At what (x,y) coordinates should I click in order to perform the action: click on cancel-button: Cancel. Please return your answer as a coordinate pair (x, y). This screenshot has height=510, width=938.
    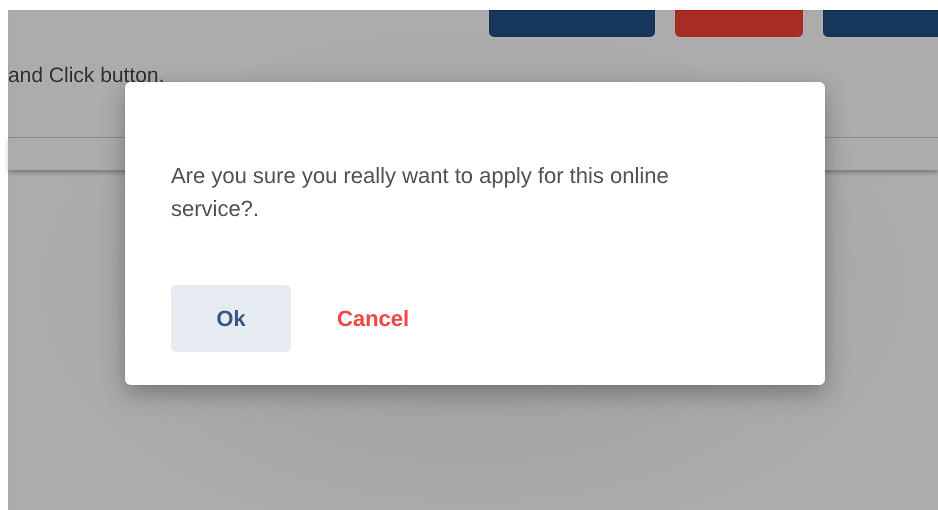
    Looking at the image, I should click on (373, 318).